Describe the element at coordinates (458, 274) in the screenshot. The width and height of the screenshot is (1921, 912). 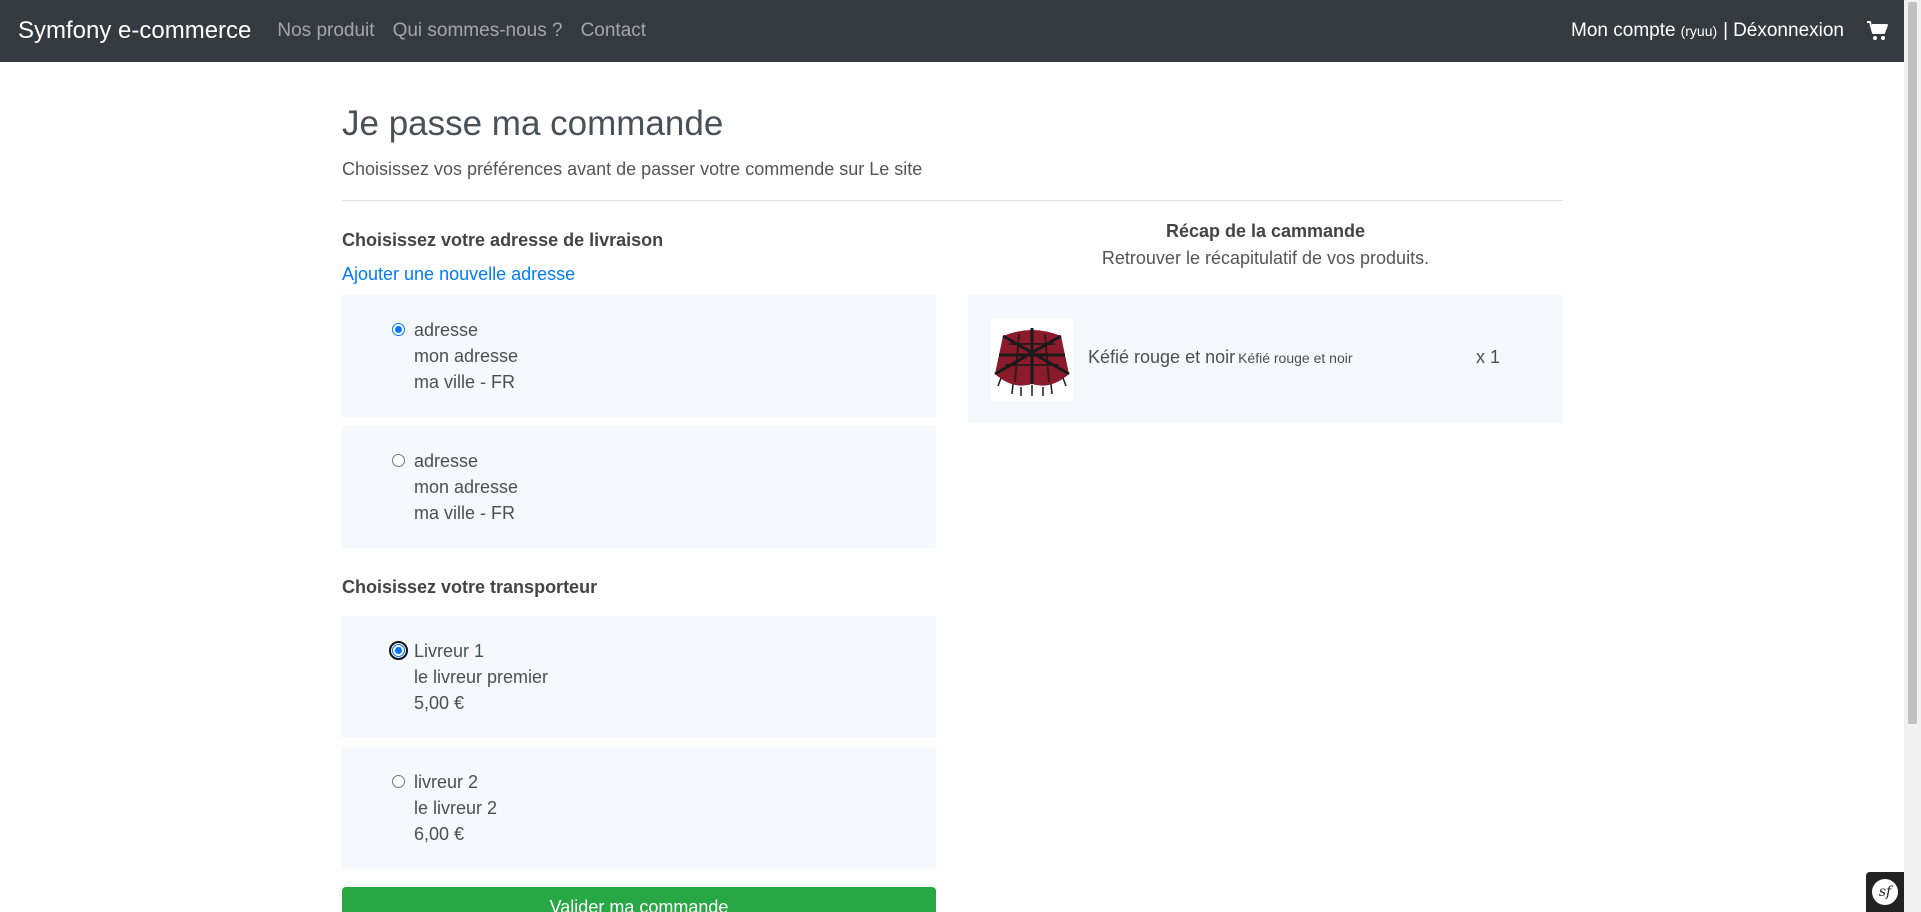
I see `add-address-link: Ajouter une nouvelle adresse` at that location.